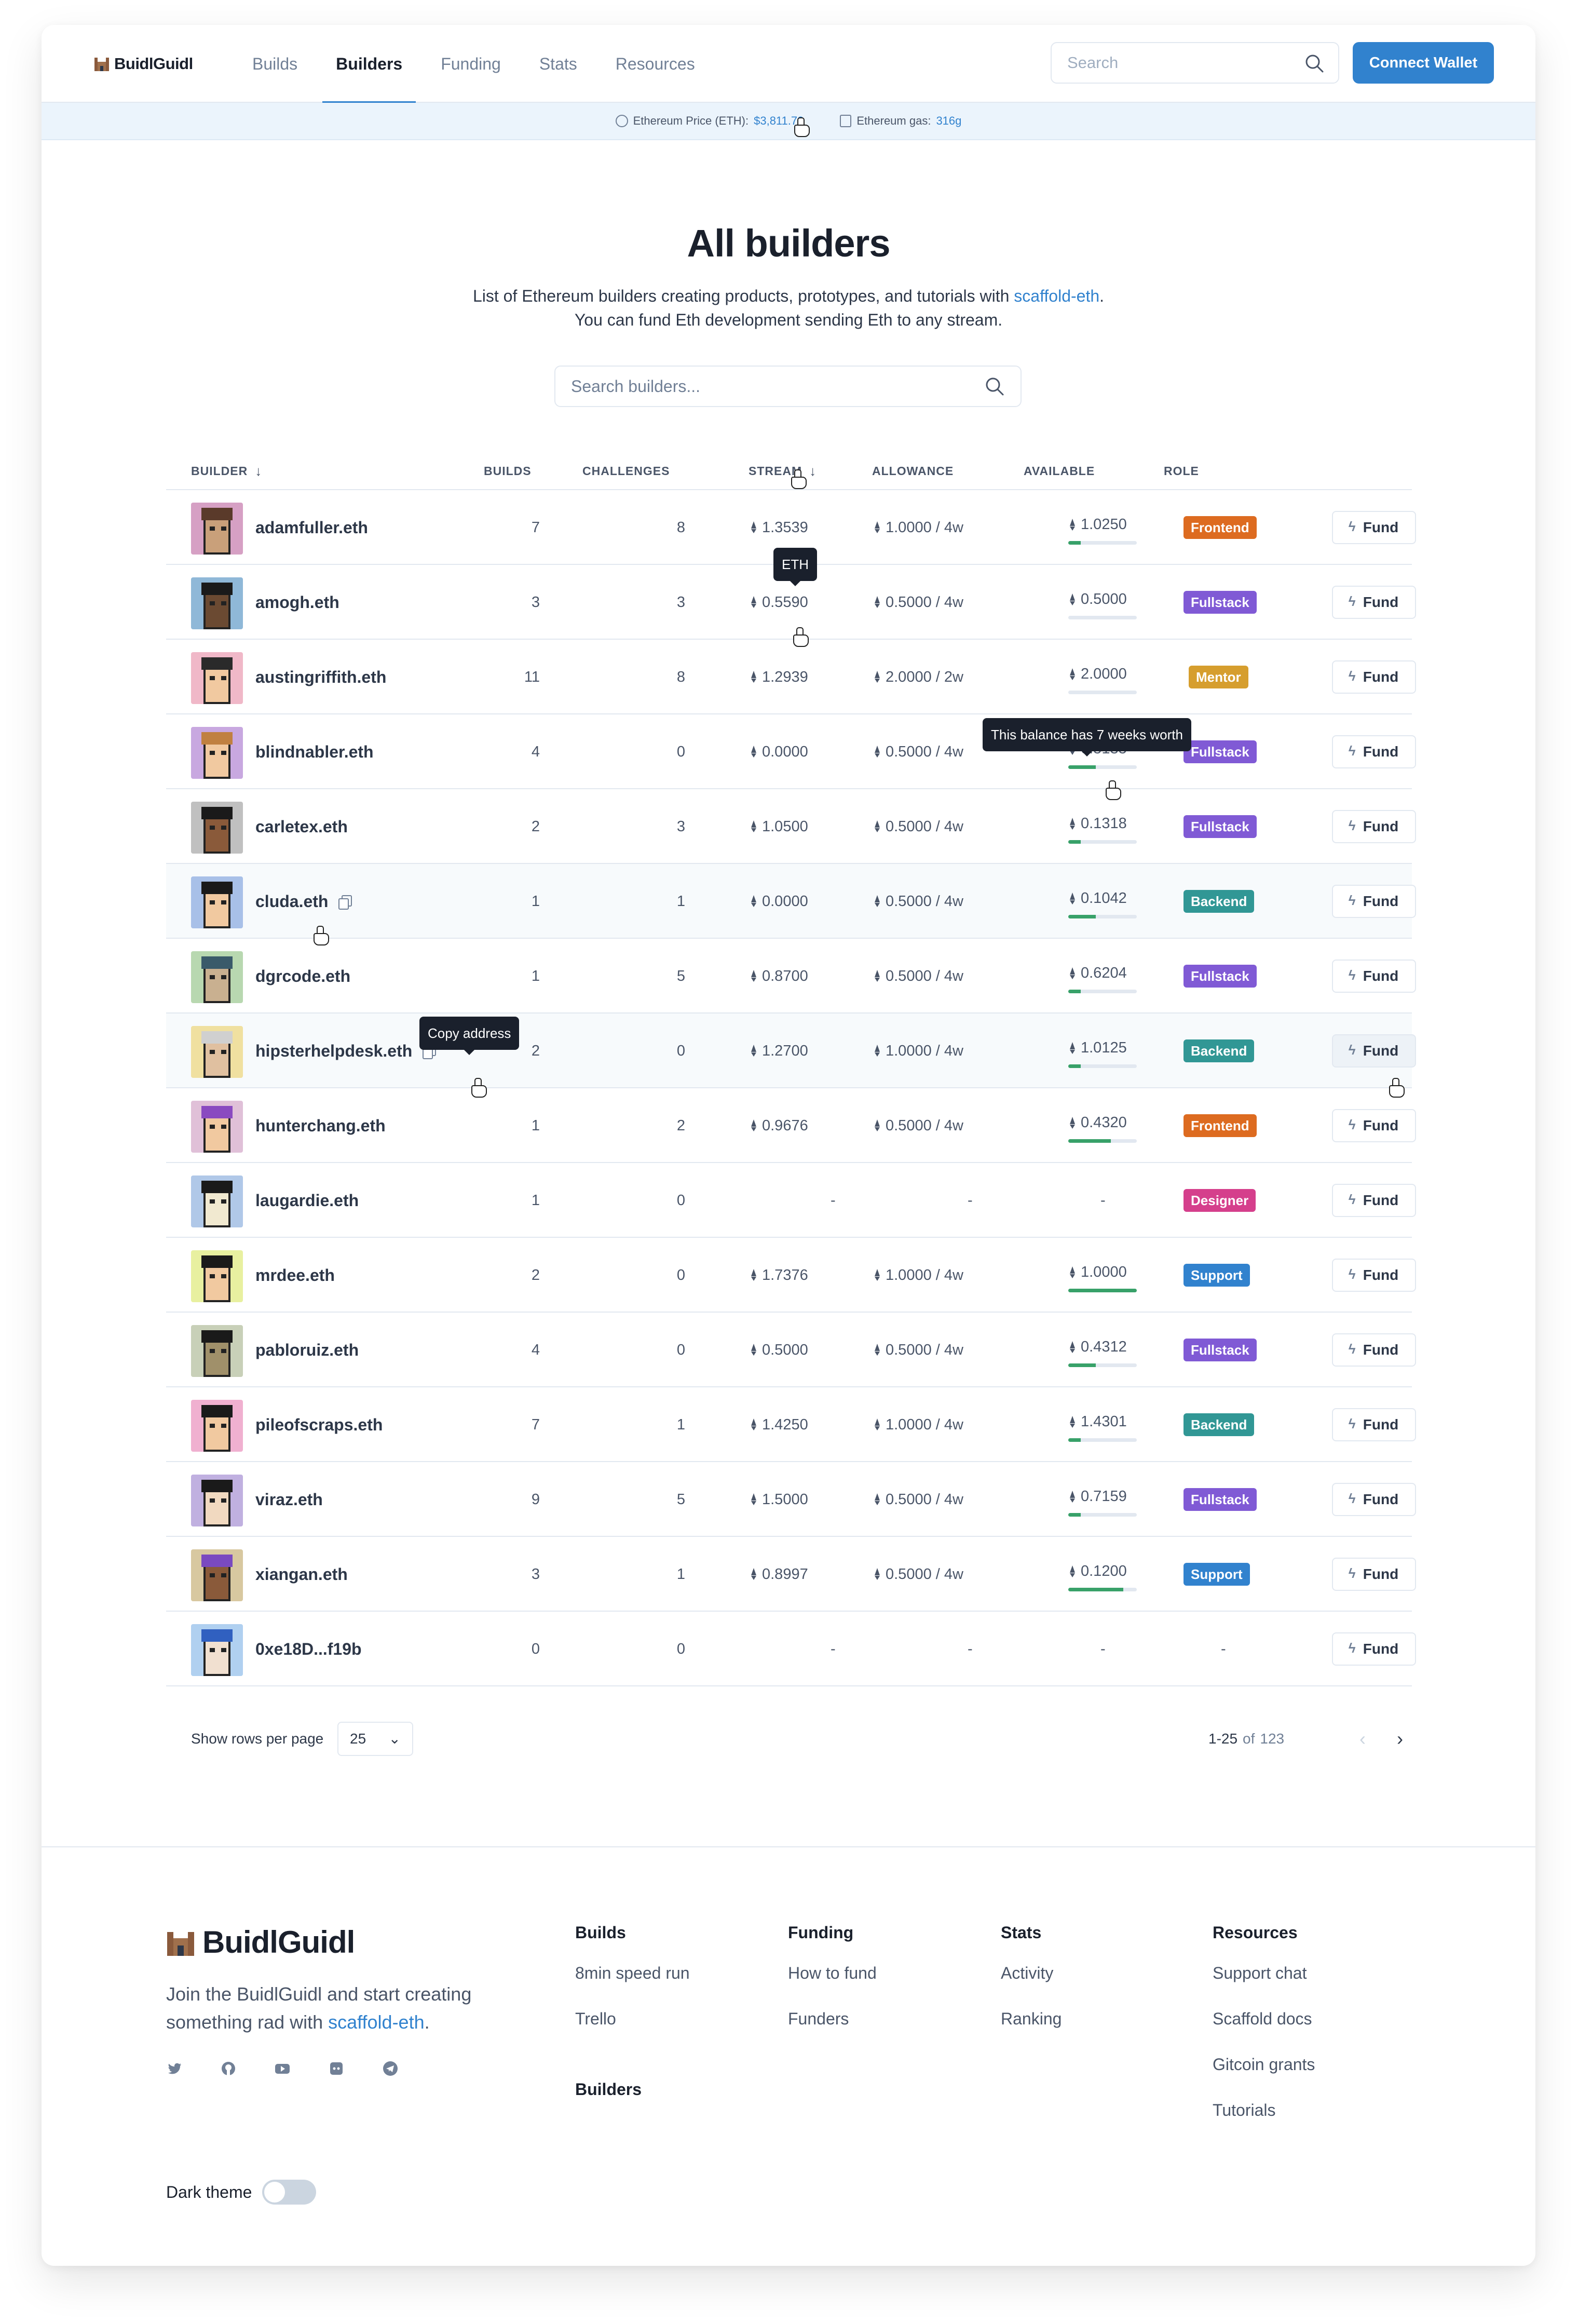 The image size is (1578, 2324). Describe the element at coordinates (1219, 1424) in the screenshot. I see `role-badge: Backend` at that location.